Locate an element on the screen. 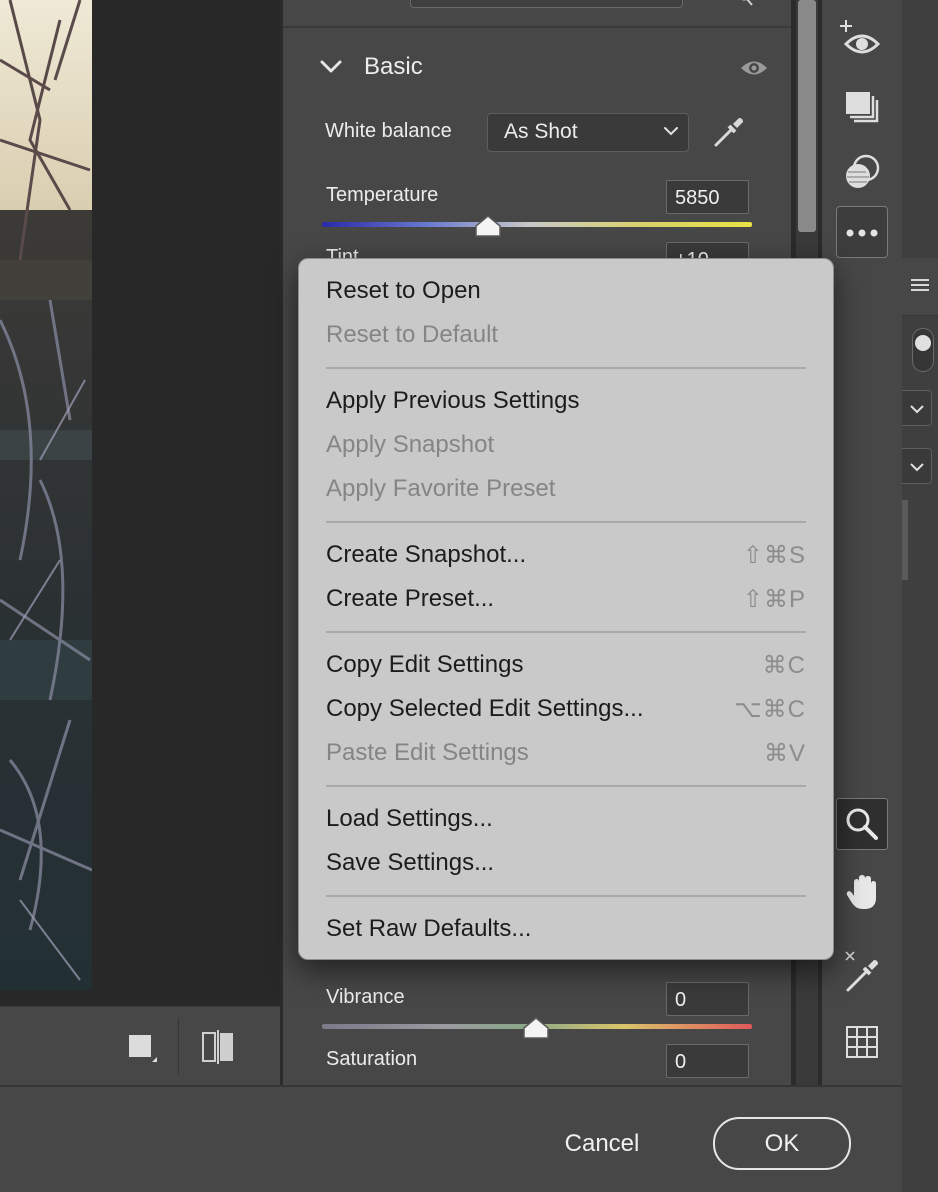 This screenshot has height=1192, width=938. menu-icon is located at coordinates (920, 285).